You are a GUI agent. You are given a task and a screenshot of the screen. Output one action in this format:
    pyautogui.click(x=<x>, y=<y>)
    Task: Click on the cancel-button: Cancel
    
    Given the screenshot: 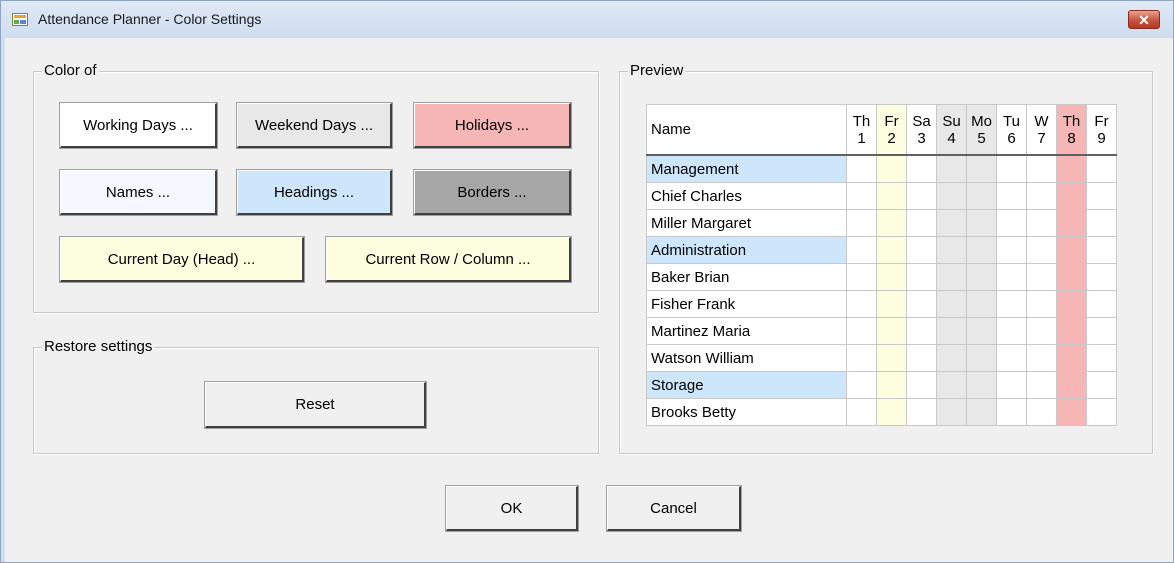 What is the action you would take?
    pyautogui.click(x=674, y=508)
    